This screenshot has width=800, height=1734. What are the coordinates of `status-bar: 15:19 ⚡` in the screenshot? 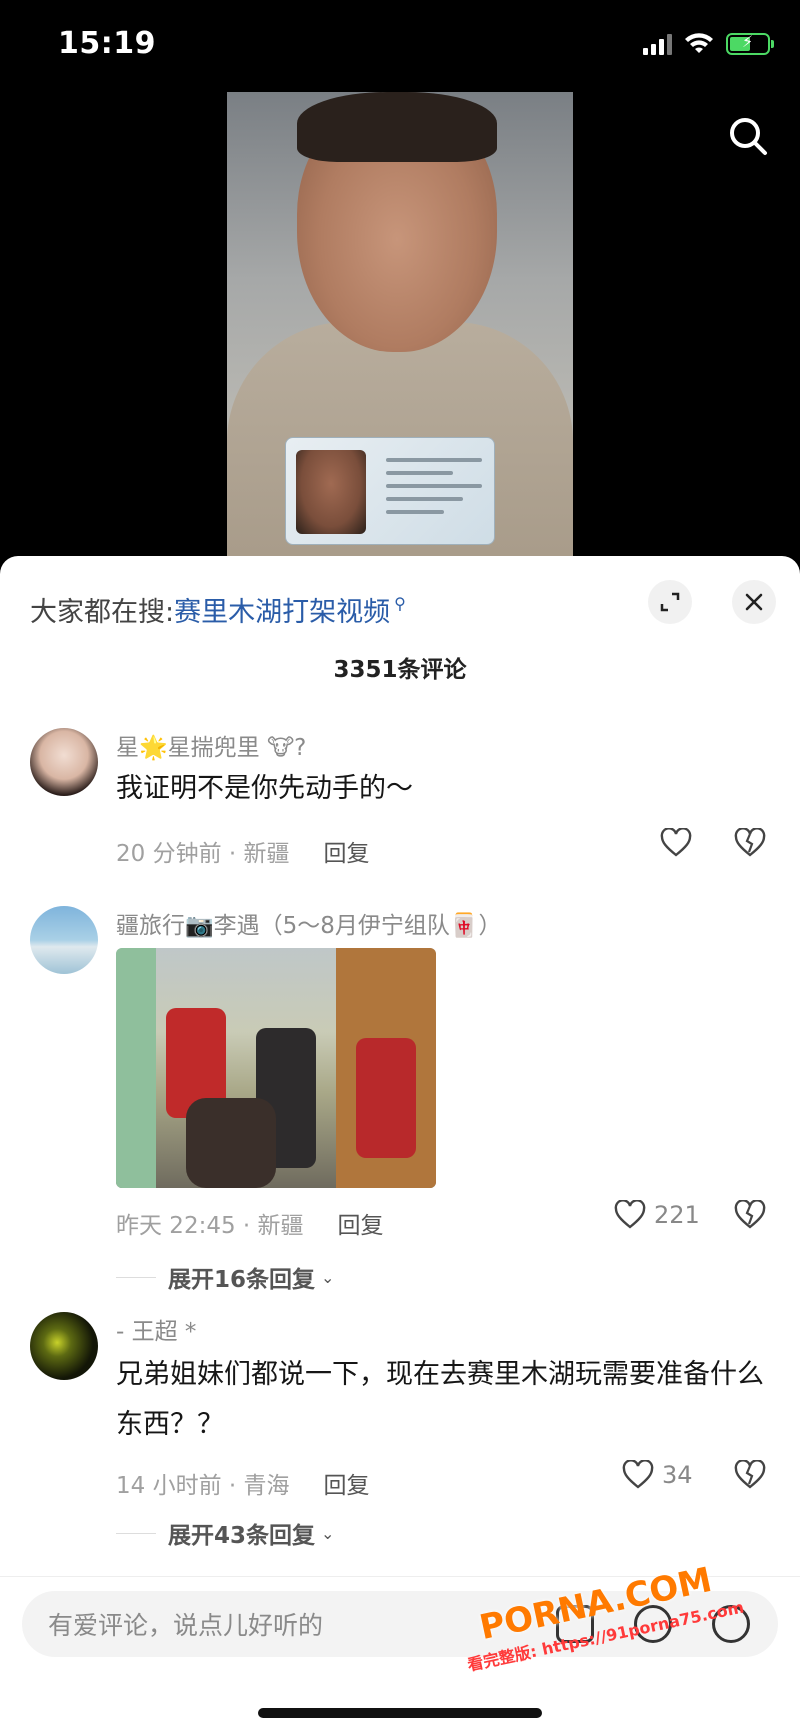 It's located at (400, 48).